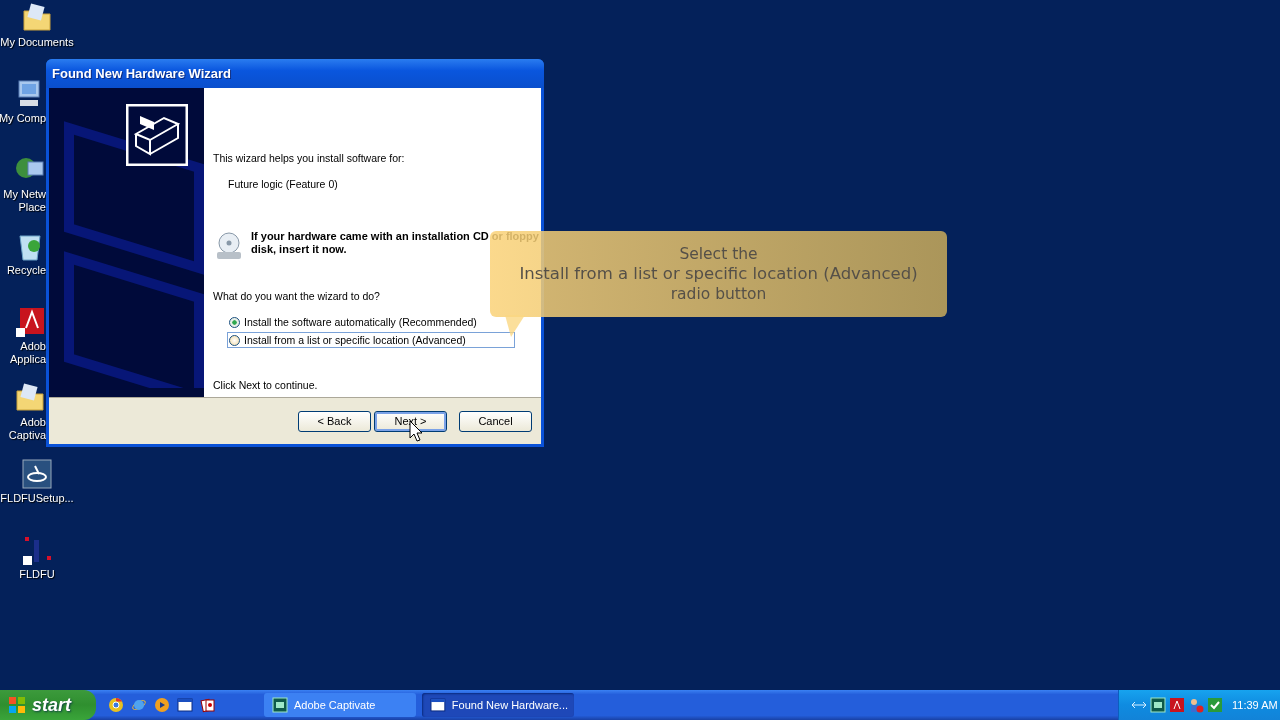 This screenshot has height=720, width=1280. I want to click on callout-tail, so click(515, 326).